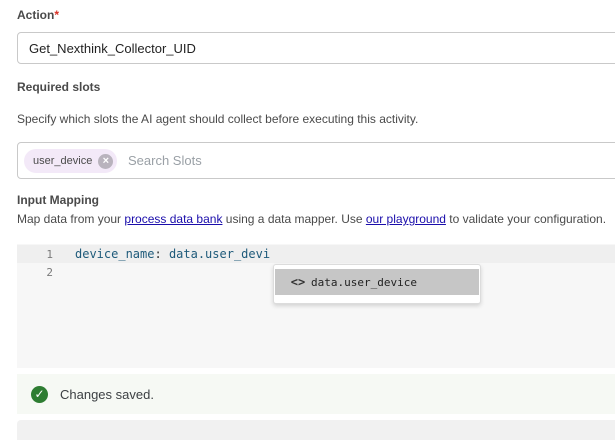 The height and width of the screenshot is (440, 615). I want to click on code-icon: <>, so click(298, 282).